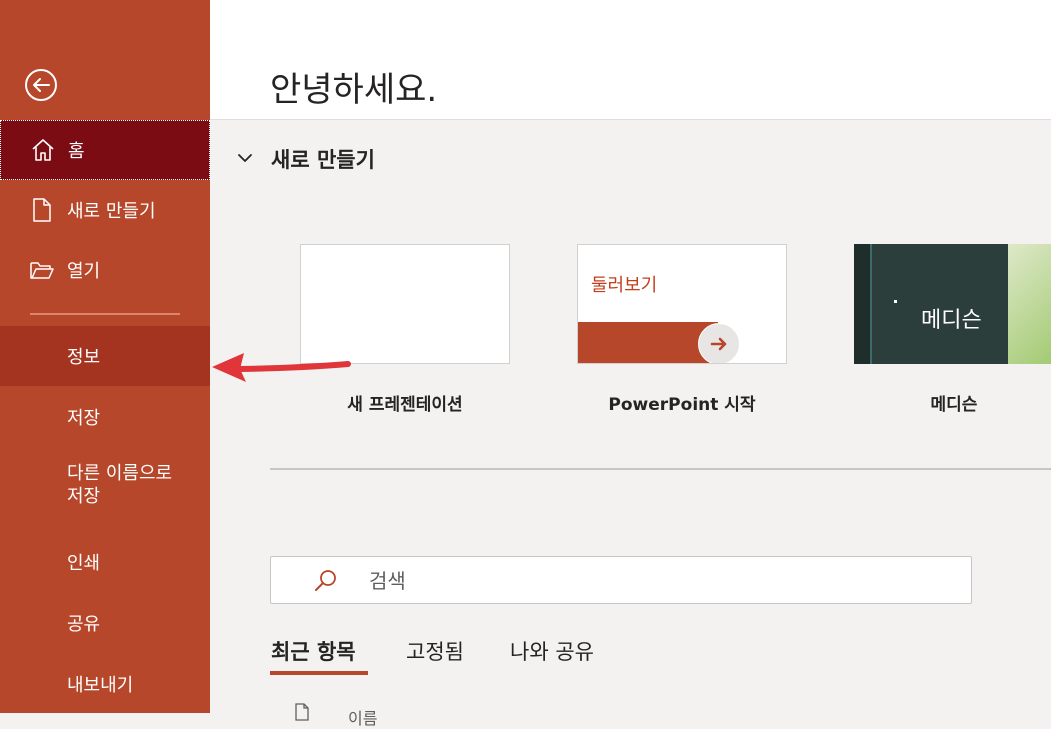 Image resolution: width=1051 pixels, height=729 pixels. I want to click on nav-label-save-as: 다른 이름으로 저장, so click(119, 485).